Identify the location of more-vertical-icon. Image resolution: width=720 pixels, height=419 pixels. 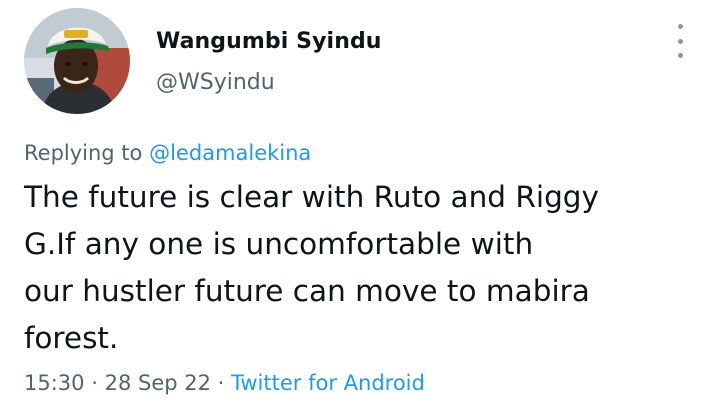
(680, 41).